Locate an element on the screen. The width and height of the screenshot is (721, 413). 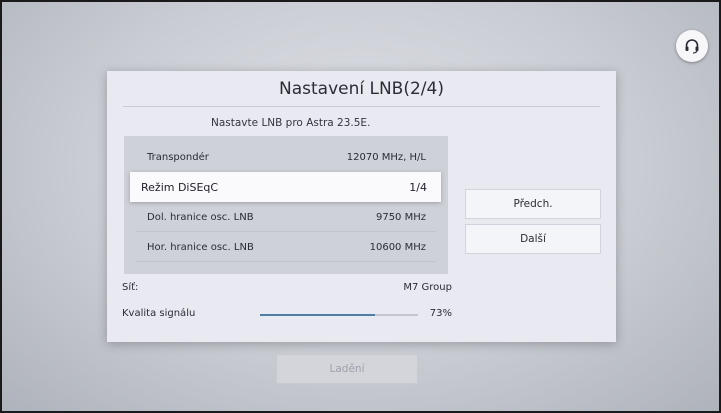
signal-quality-label: Kvalita signálu is located at coordinates (159, 313).